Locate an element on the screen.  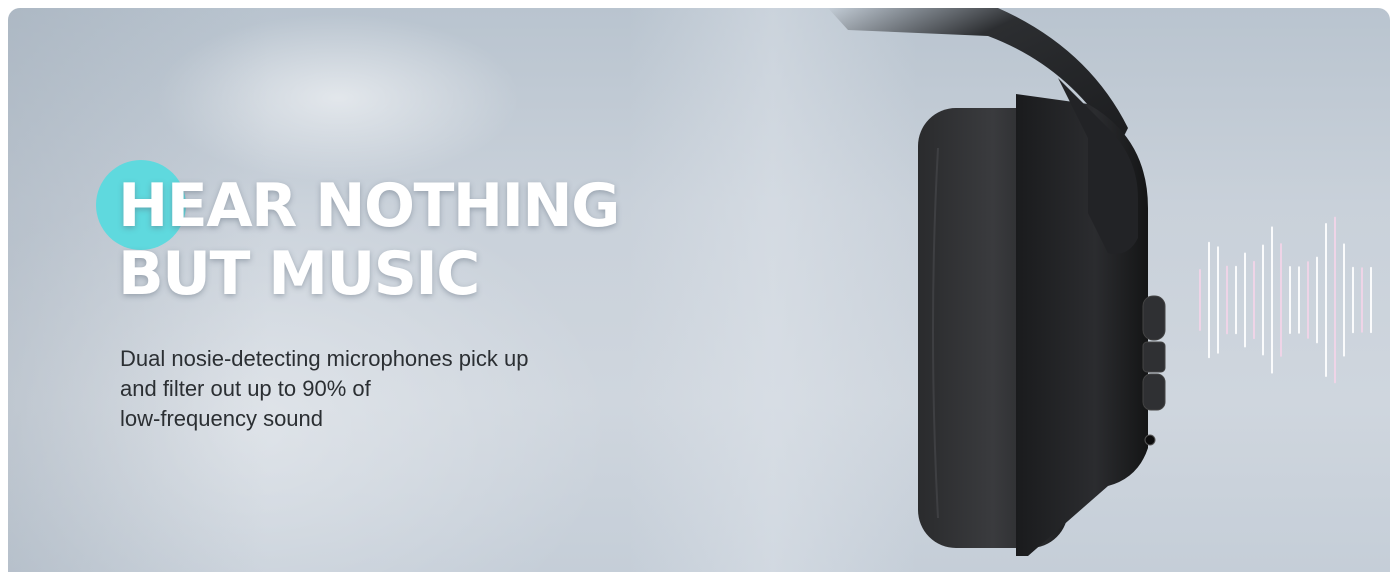
headline: HEAR NOTHING BUT MUSIC is located at coordinates (369, 240).